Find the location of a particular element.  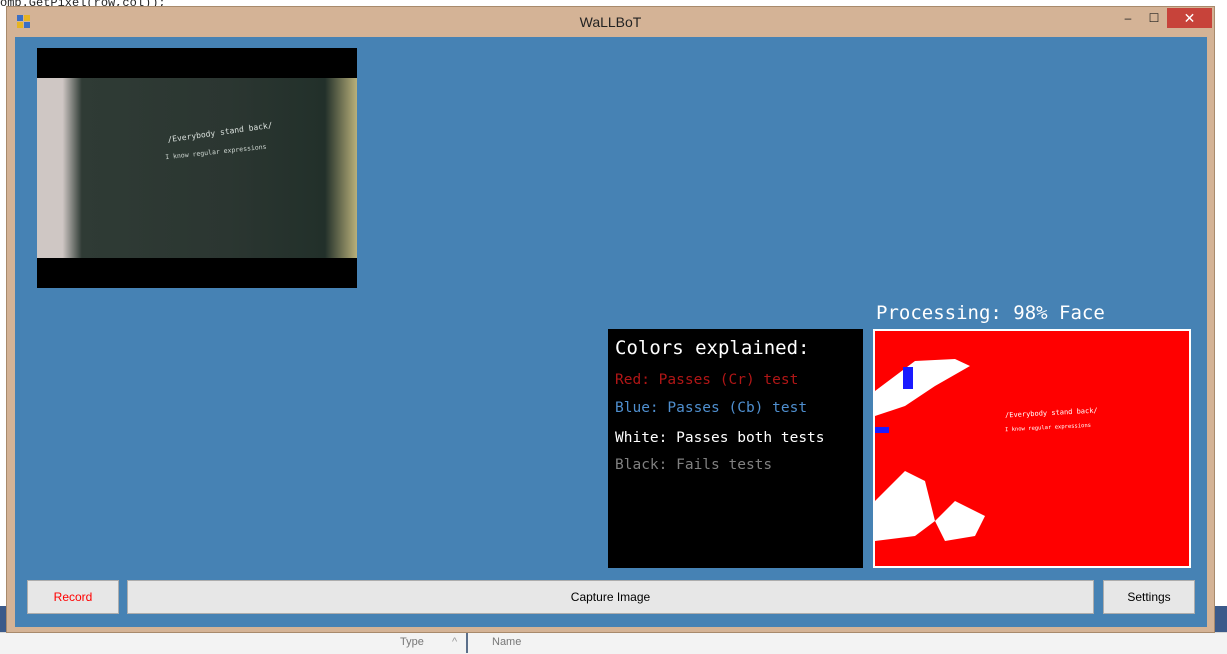

processing-status: Processing: 98% Face is located at coordinates (990, 313).